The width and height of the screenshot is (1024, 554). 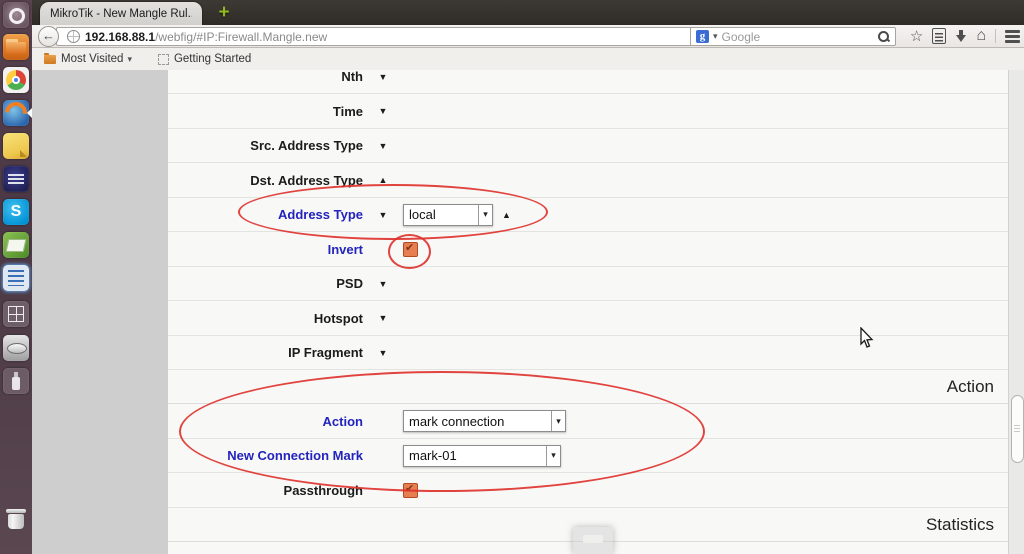 I want to click on url-domain: 192.168.88.1, so click(x=120, y=36).